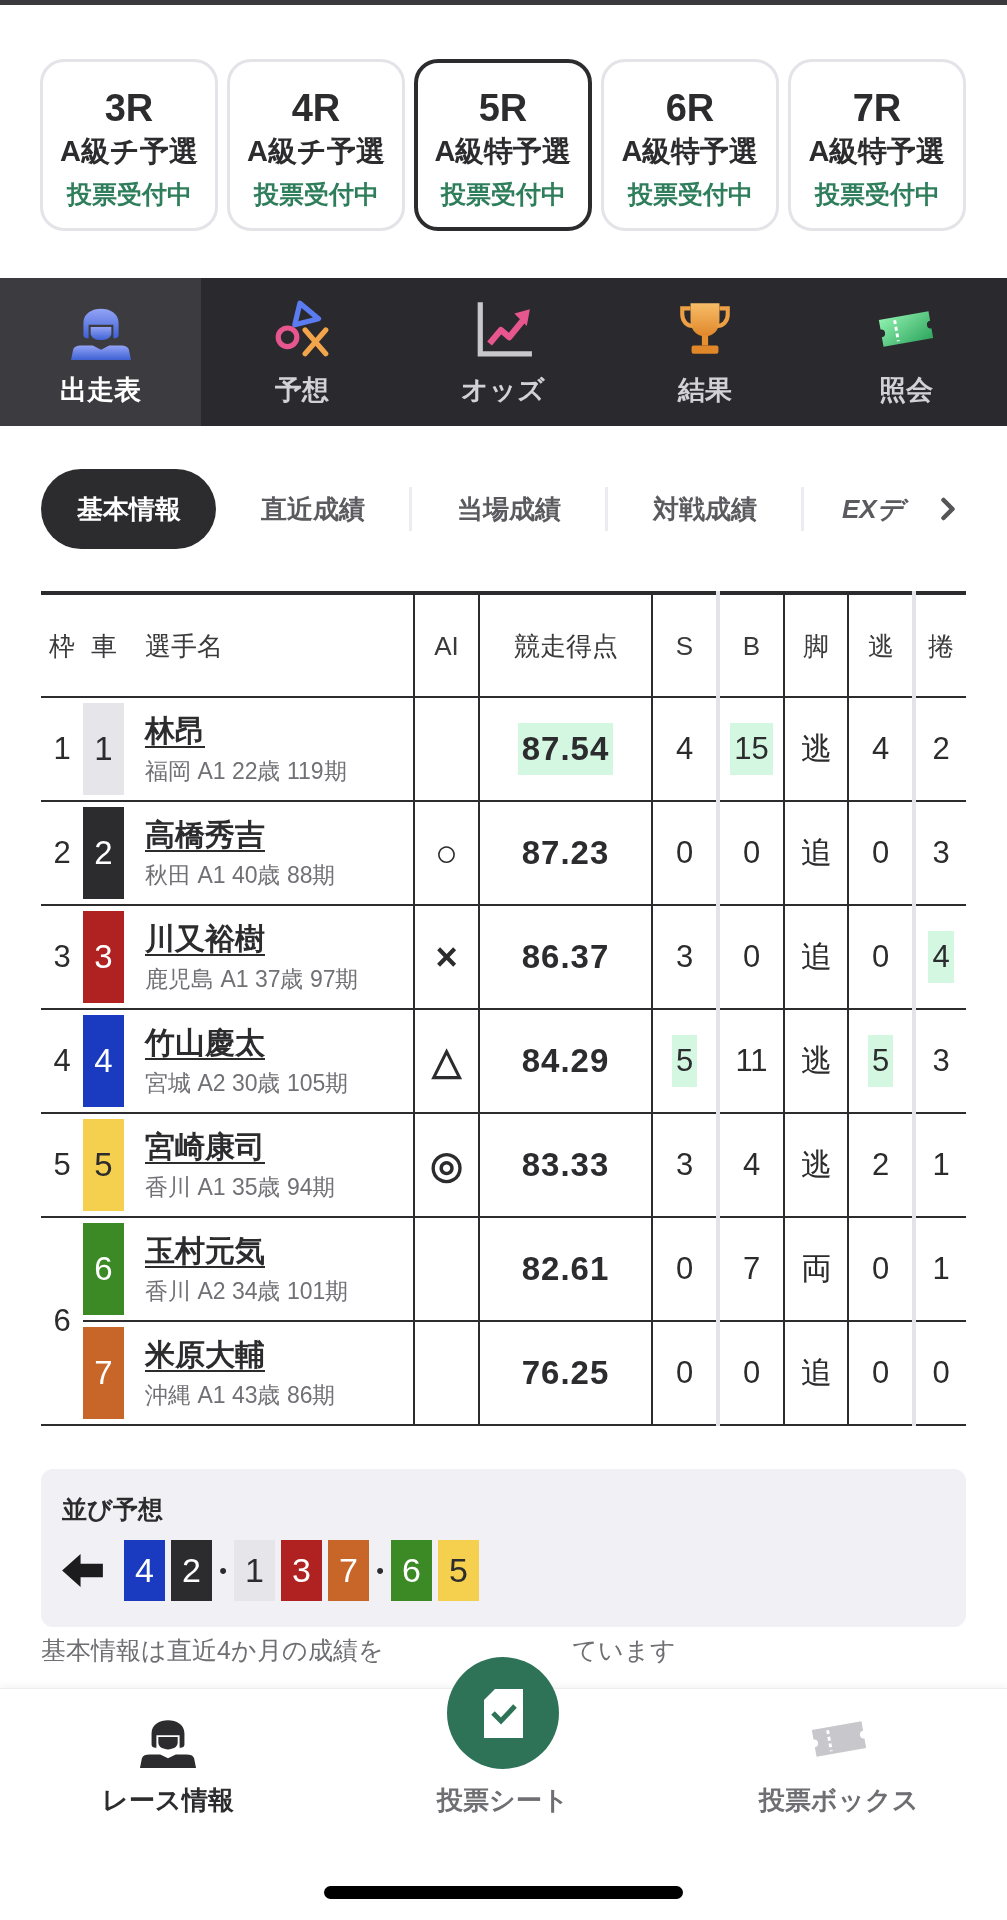 This screenshot has width=1007, height=1920. I want to click on panel-title: 並び予想, so click(112, 1509).